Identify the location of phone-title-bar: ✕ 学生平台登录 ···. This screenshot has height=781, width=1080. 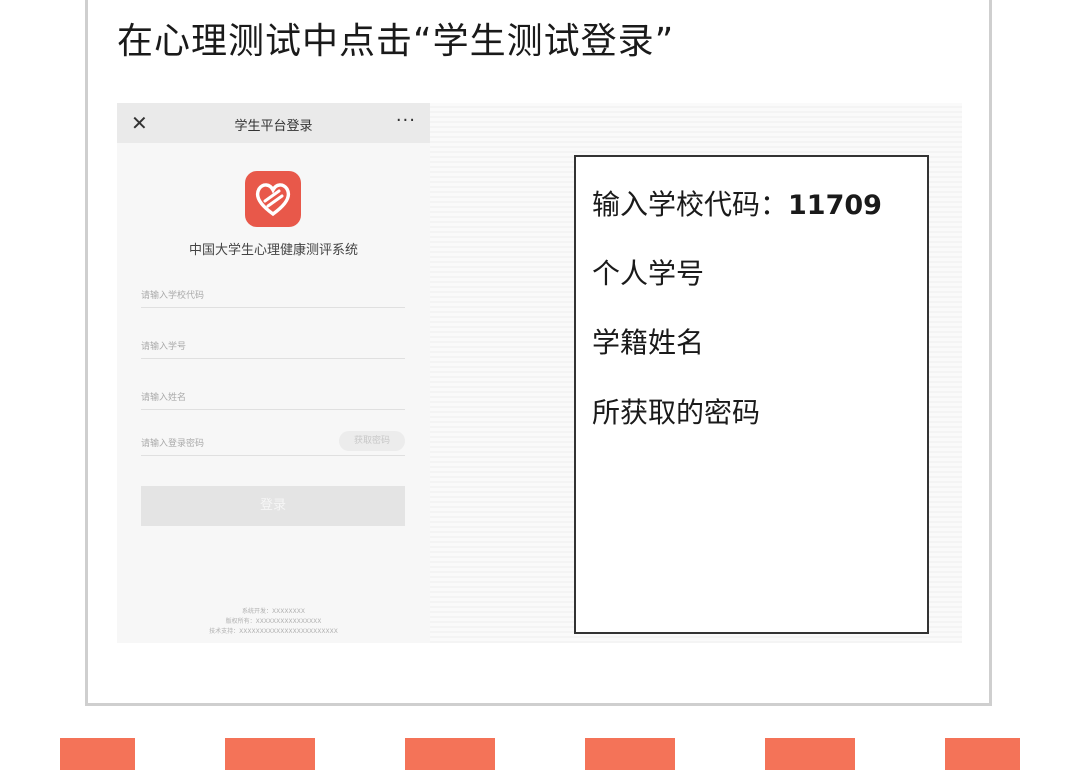
(273, 123).